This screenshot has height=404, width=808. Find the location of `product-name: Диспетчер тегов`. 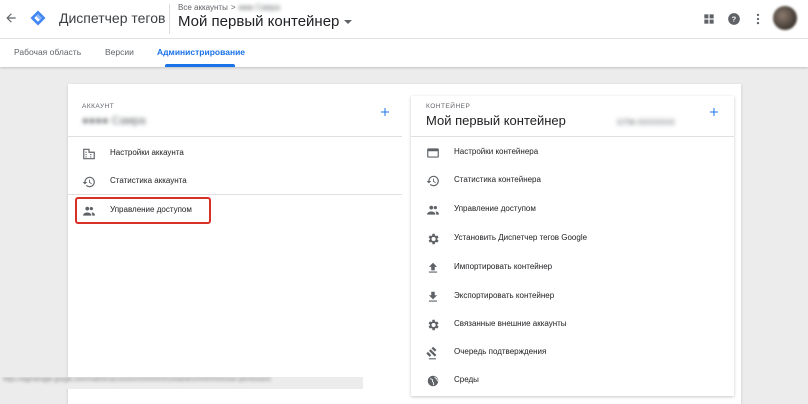

product-name: Диспетчер тегов is located at coordinates (112, 18).